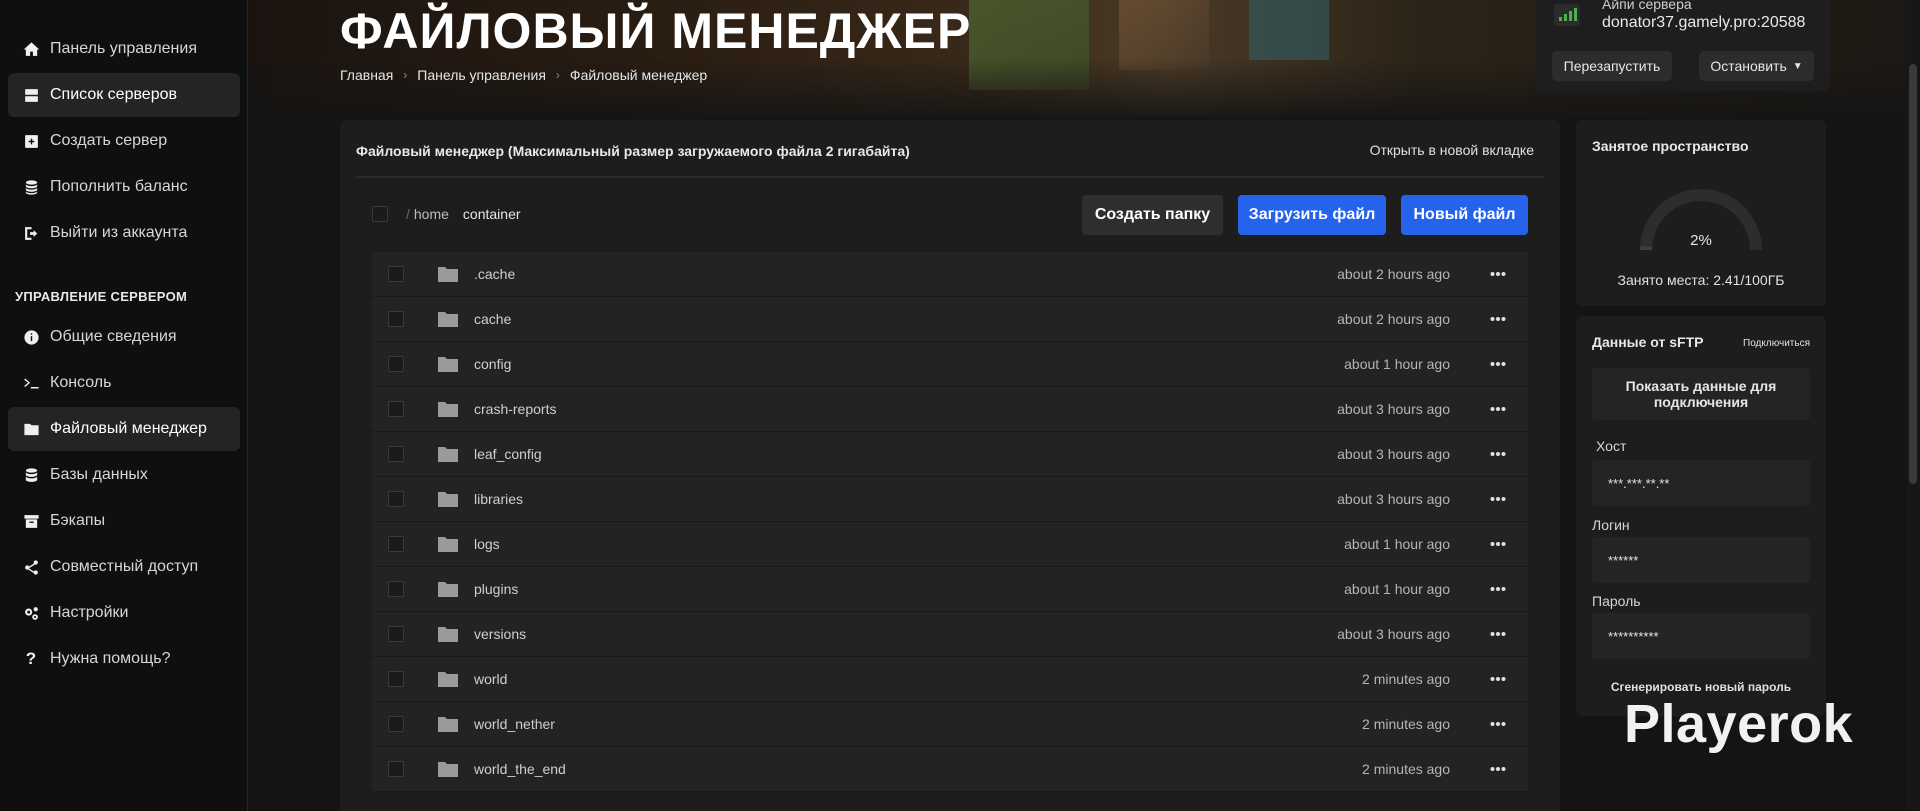 The height and width of the screenshot is (811, 1920). Describe the element at coordinates (1776, 343) in the screenshot. I see `connect-link: Подключиться` at that location.